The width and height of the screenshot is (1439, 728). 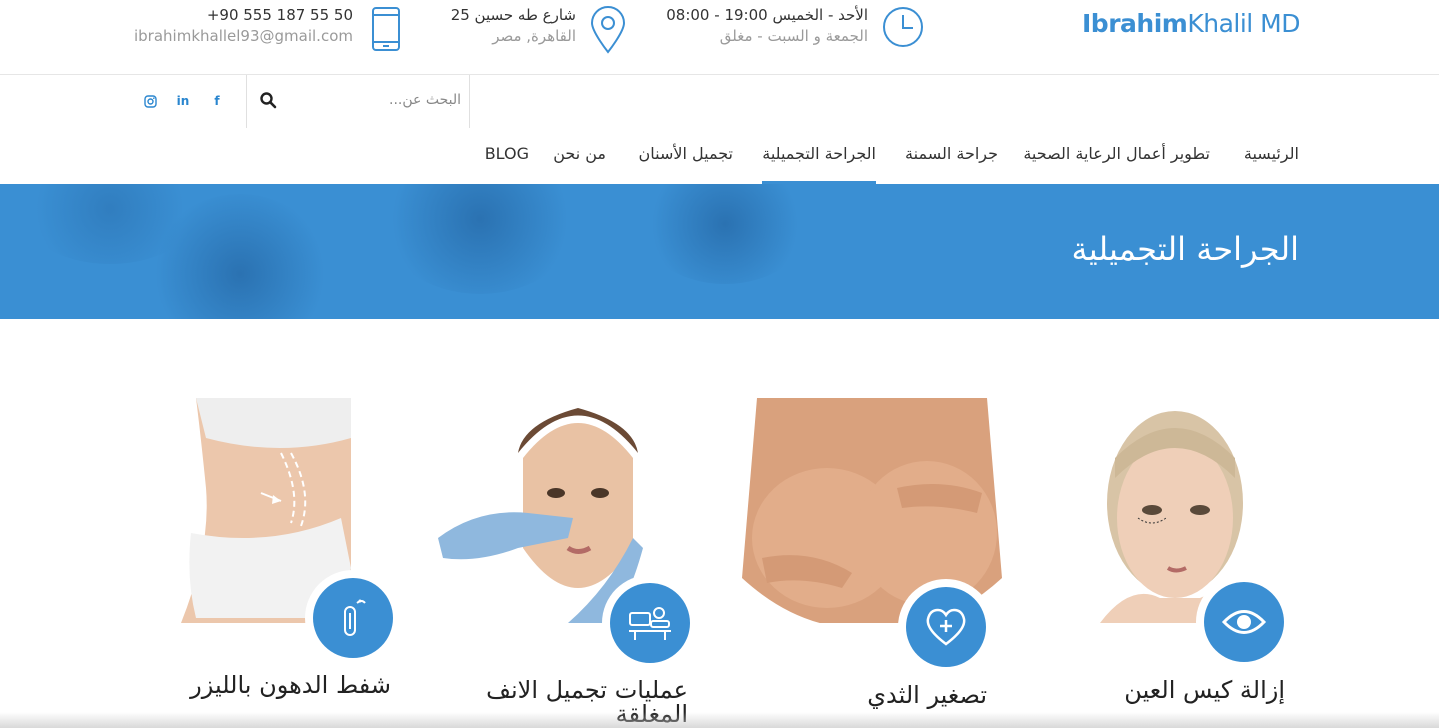 What do you see at coordinates (951, 153) in the screenshot?
I see `nav-item-obesity-surgery: جراحة السمنة` at bounding box center [951, 153].